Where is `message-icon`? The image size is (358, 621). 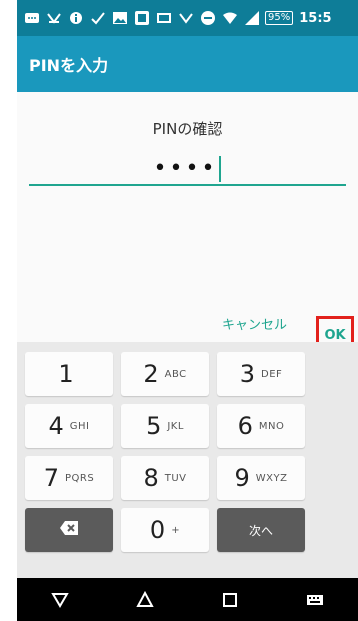
message-icon is located at coordinates (32, 18).